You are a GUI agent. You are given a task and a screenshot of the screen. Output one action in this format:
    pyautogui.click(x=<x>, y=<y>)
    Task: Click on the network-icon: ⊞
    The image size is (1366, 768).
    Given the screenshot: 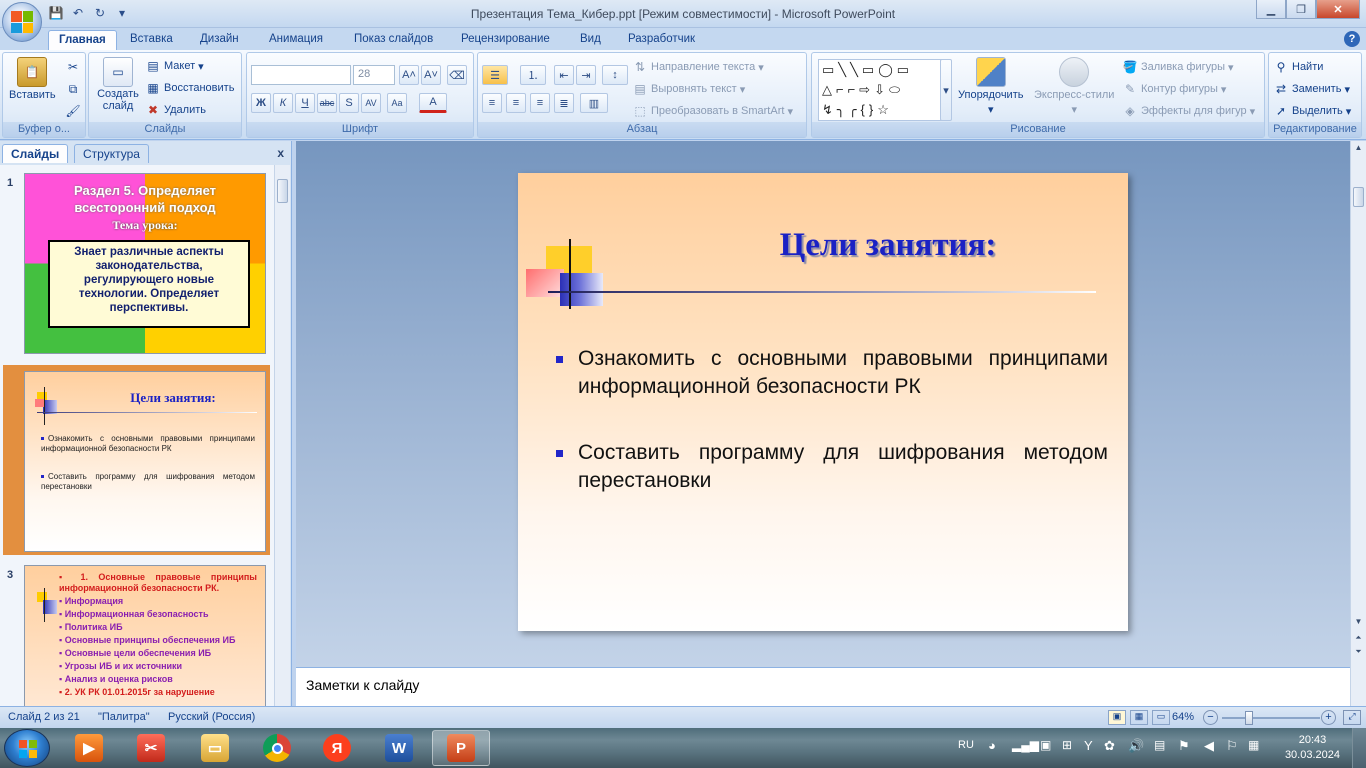 What is the action you would take?
    pyautogui.click(x=1067, y=745)
    